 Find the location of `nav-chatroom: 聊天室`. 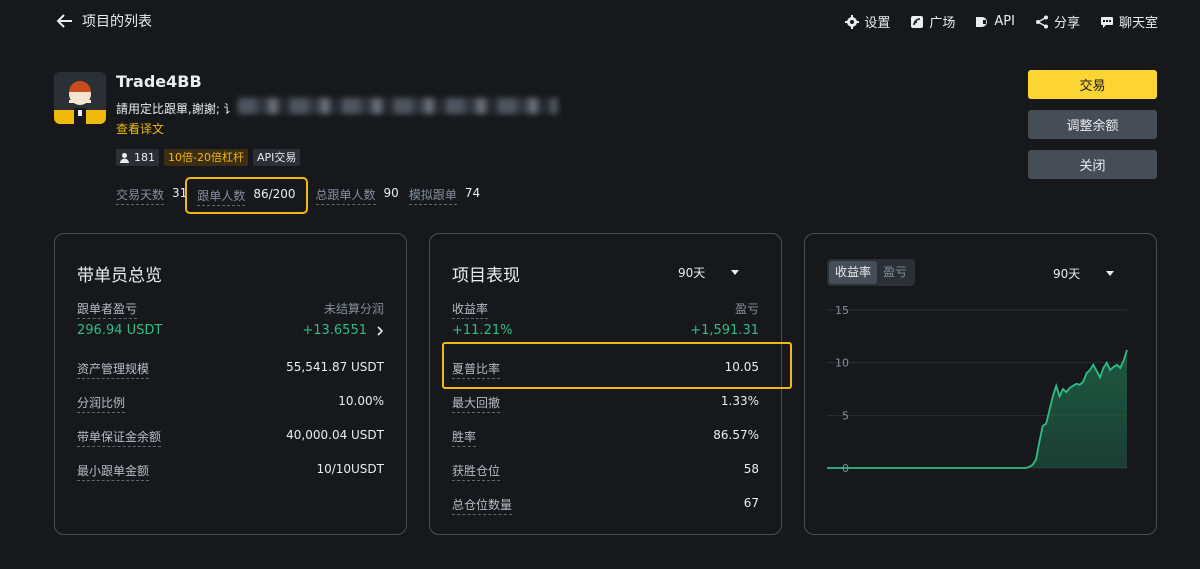

nav-chatroom: 聊天室 is located at coordinates (1129, 21).